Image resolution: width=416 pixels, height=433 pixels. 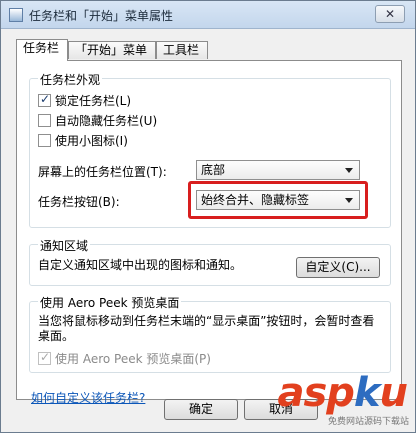 I want to click on close-button: ✕, so click(x=390, y=14).